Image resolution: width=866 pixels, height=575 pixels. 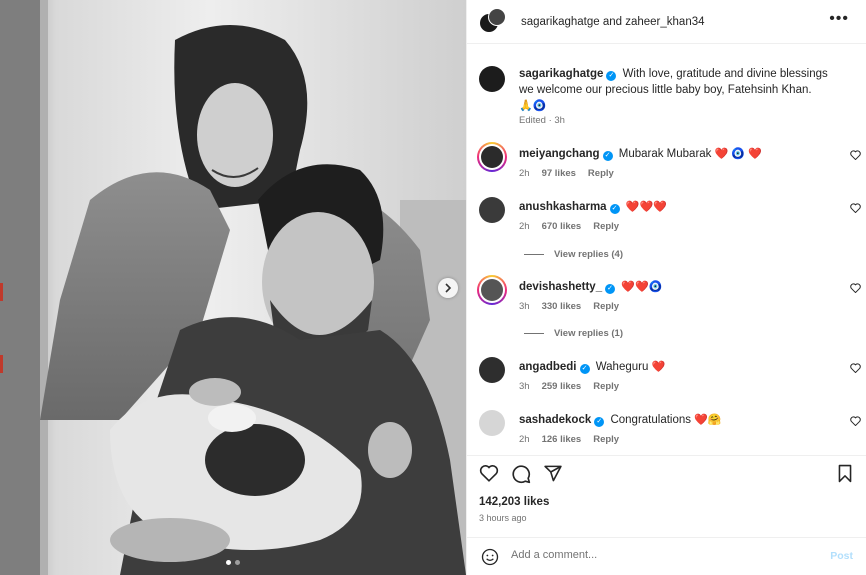 I want to click on likes-count: 142,203 likes, so click(x=514, y=502).